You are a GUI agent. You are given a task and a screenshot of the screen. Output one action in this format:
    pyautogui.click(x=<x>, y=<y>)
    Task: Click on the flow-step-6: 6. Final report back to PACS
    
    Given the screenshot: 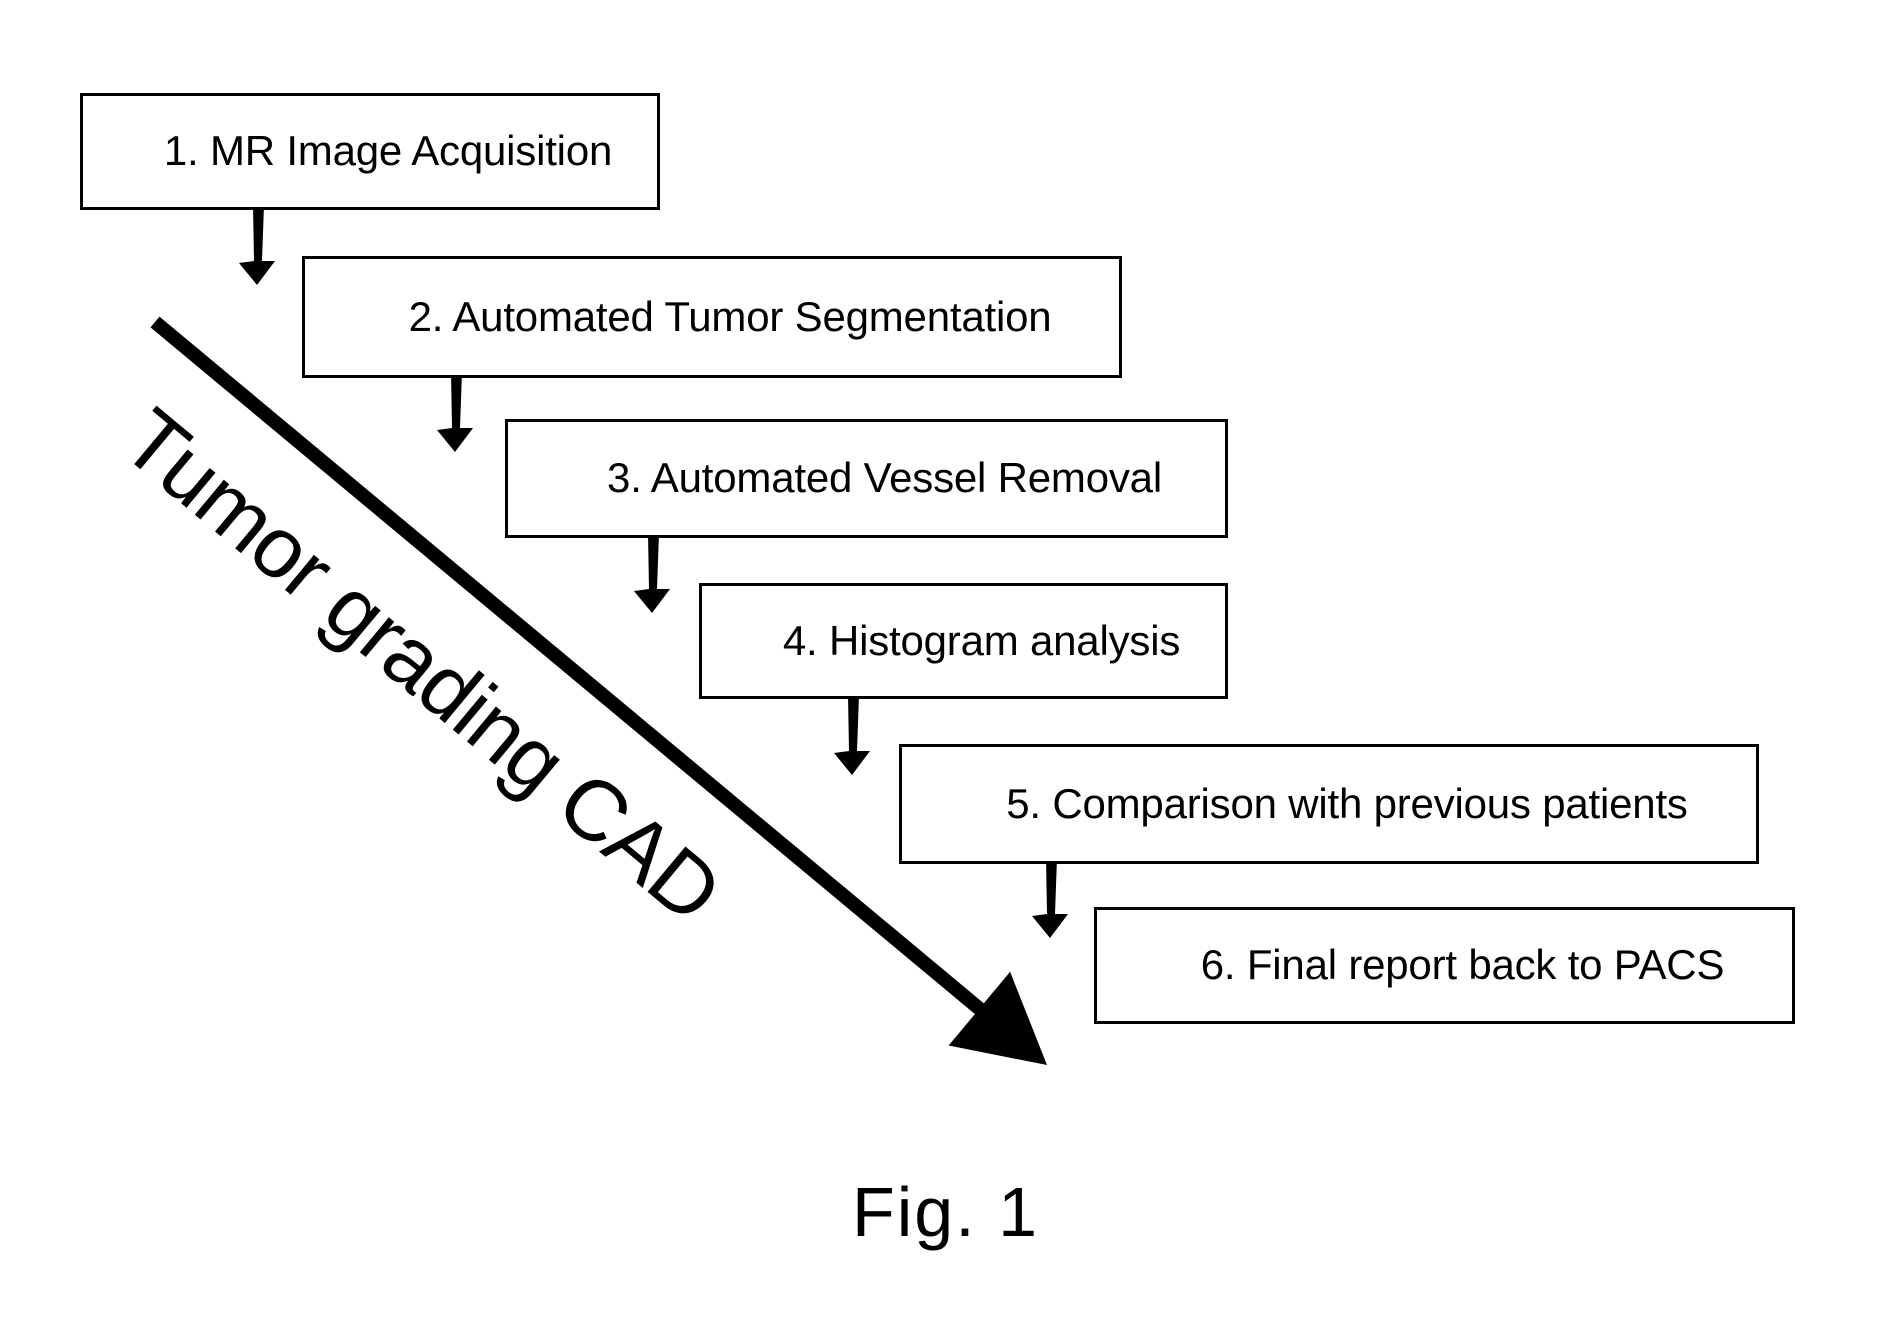 What is the action you would take?
    pyautogui.click(x=1444, y=965)
    